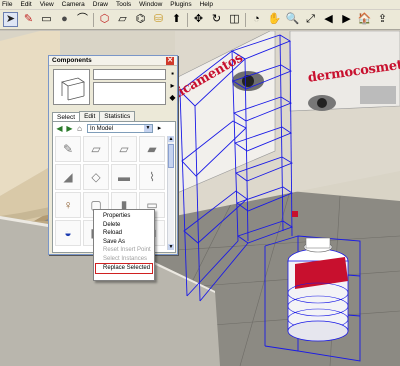 The height and width of the screenshot is (366, 400). Describe the element at coordinates (172, 97) in the screenshot. I see `components-color-icon: ◆` at that location.